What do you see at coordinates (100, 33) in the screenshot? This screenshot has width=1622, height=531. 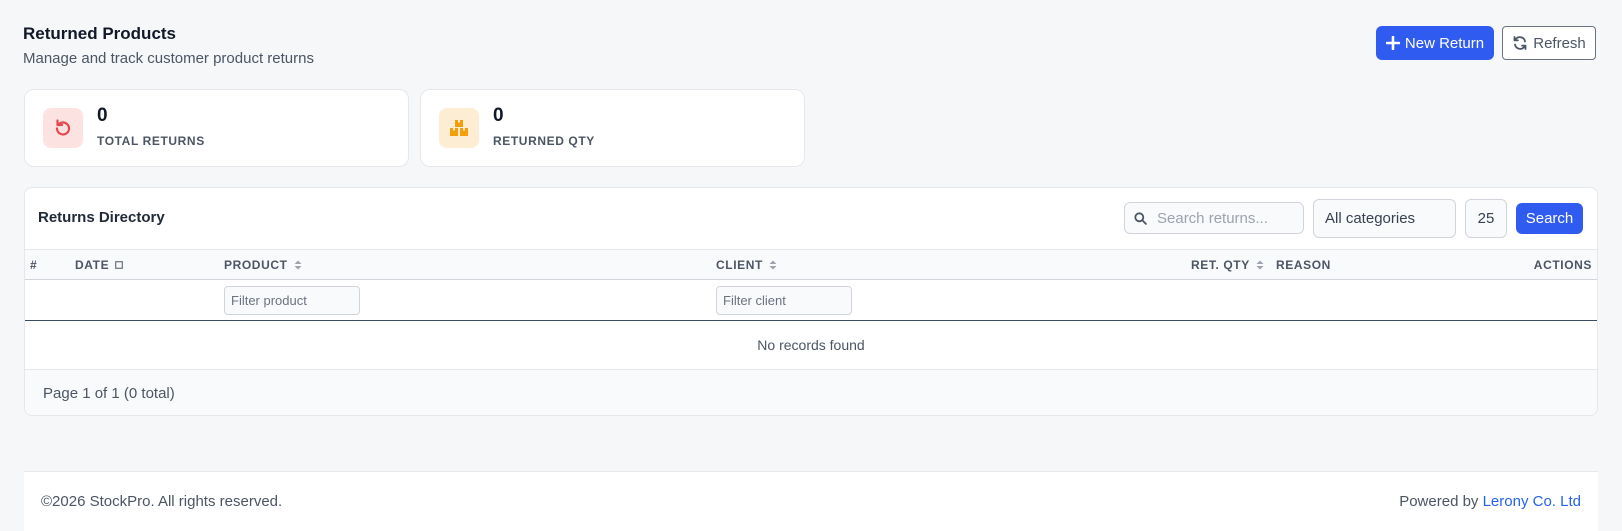 I see `page-title: Returned Products` at bounding box center [100, 33].